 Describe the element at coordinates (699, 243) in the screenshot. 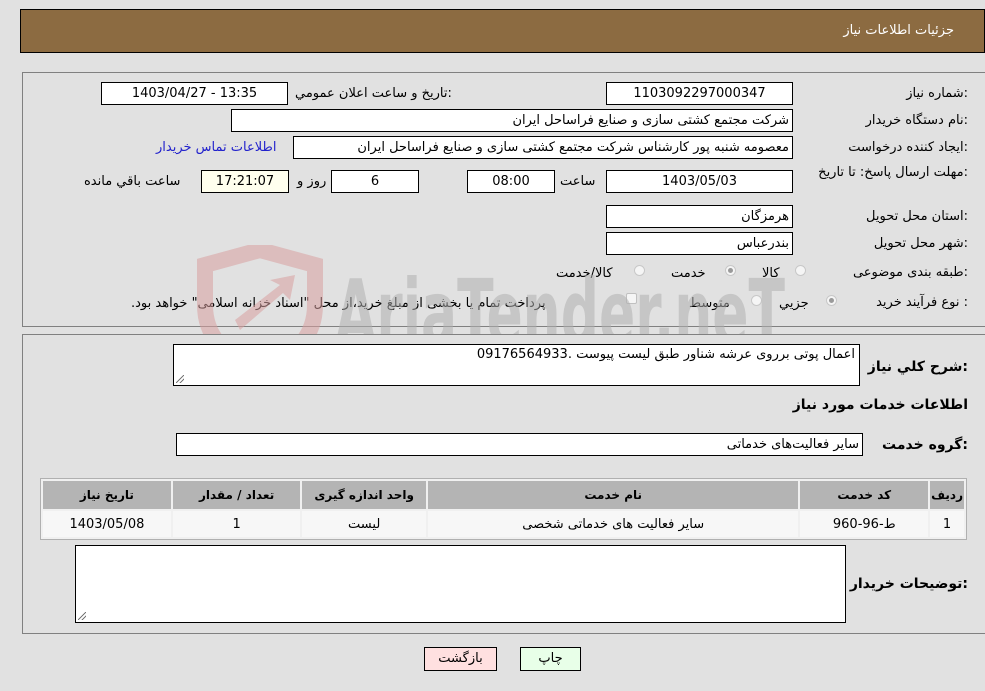

I see `city-field: بندرعباس` at that location.